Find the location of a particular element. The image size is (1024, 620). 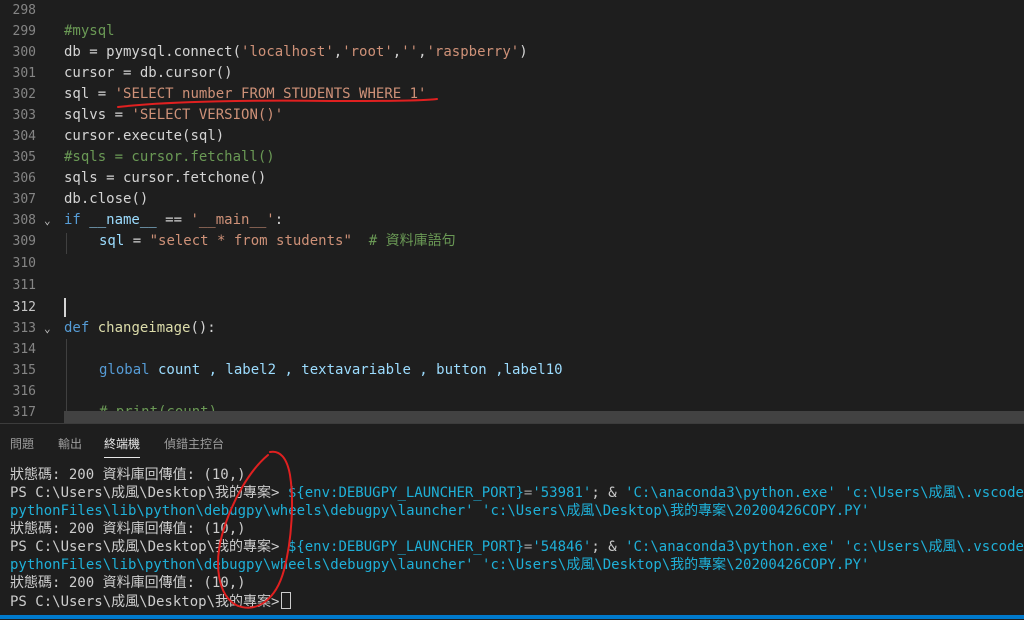

line-number: 308 is located at coordinates (24, 220).